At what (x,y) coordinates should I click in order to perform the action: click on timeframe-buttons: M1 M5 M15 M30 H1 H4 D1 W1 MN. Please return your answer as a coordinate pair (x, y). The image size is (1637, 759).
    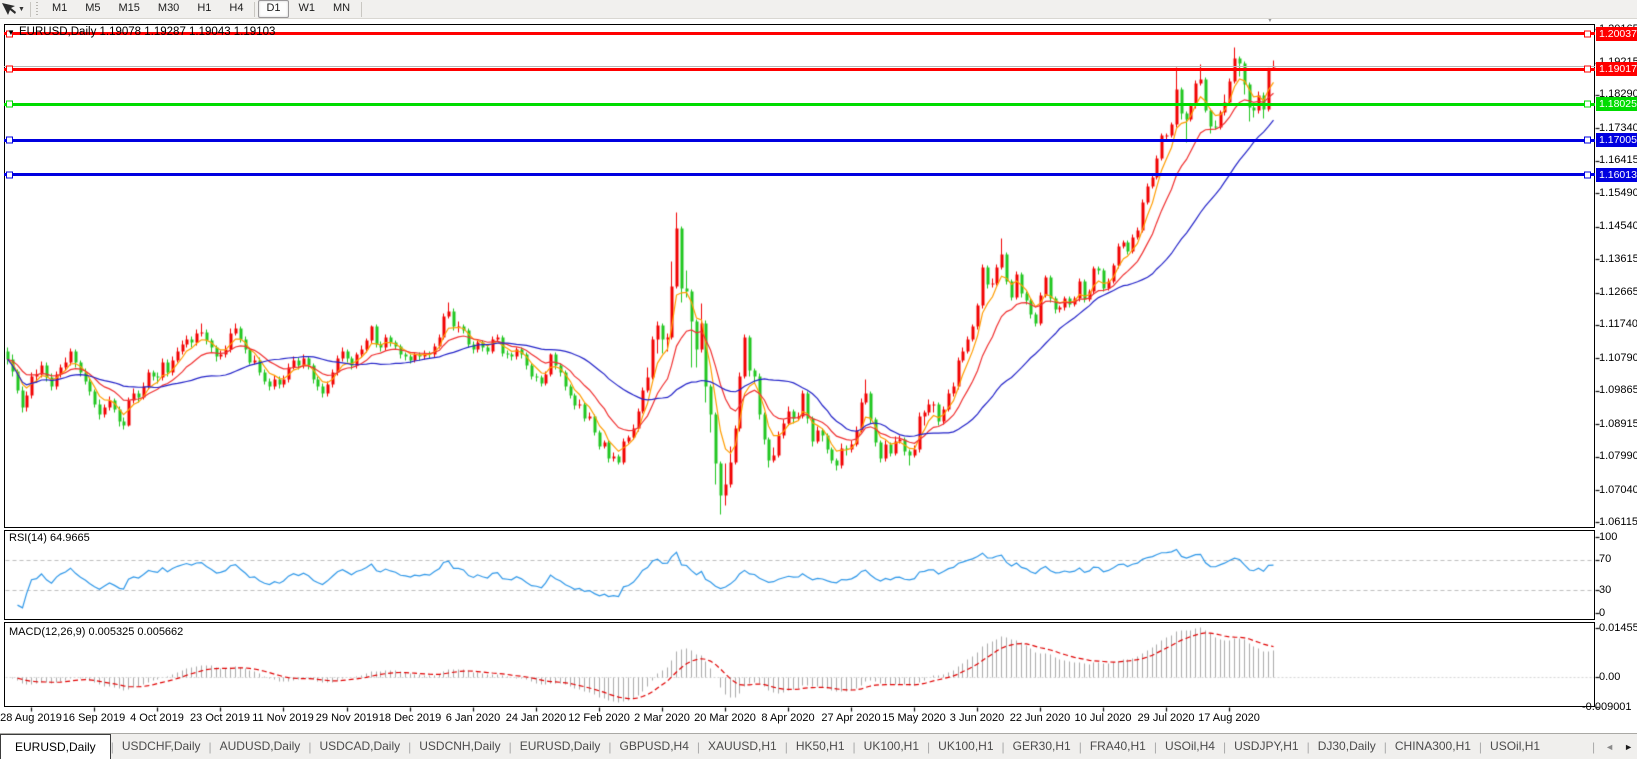
    Looking at the image, I should click on (203, 9).